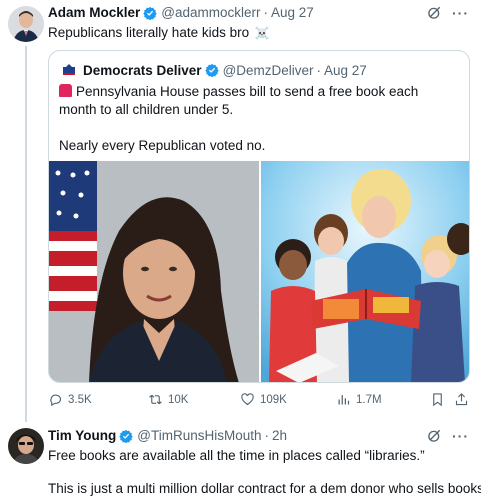  I want to click on like-icon, so click(247, 399).